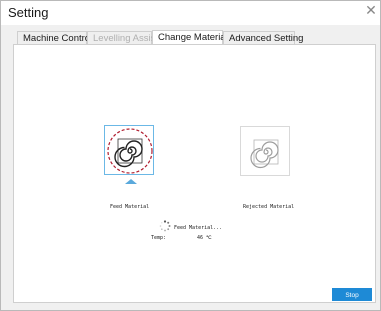  I want to click on close-icon: ✕, so click(371, 10).